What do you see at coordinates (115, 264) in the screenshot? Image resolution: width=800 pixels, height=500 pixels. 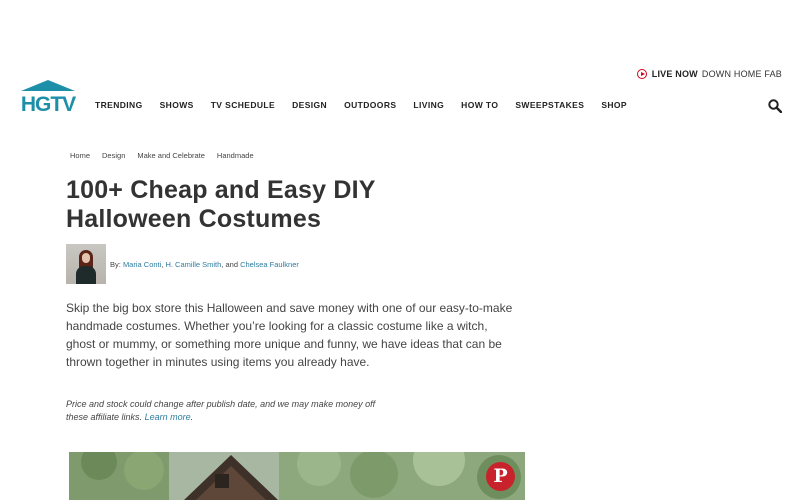 I see `byline-prefix: By:` at bounding box center [115, 264].